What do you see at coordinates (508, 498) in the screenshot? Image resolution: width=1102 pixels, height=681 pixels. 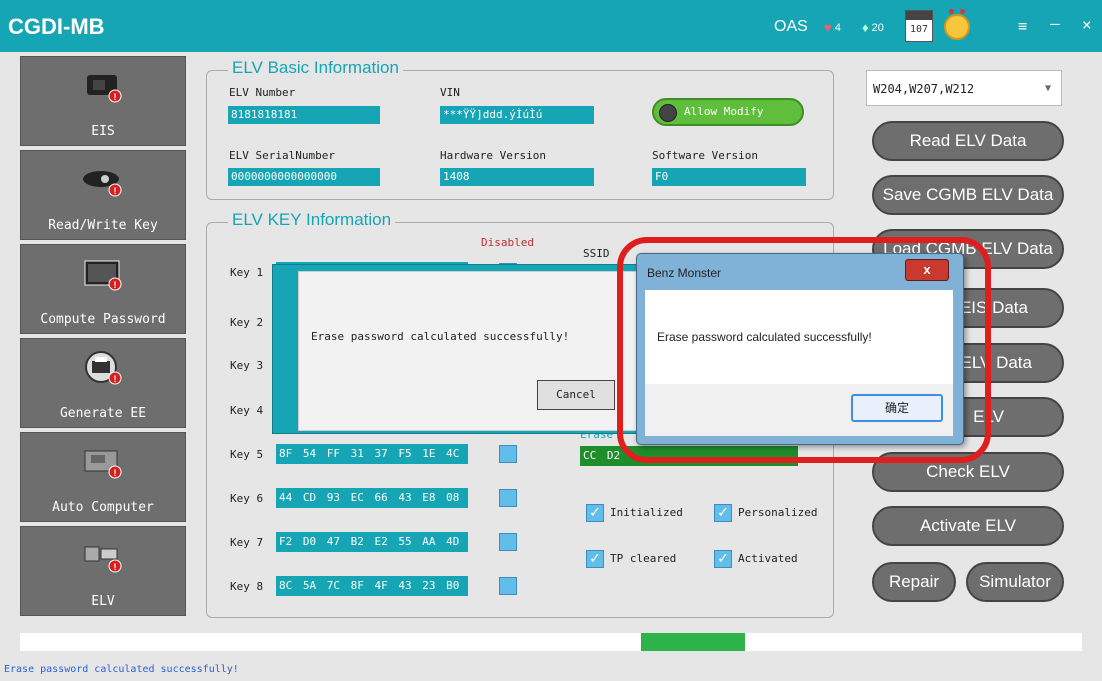 I see `key-6-disabled-checkbox` at bounding box center [508, 498].